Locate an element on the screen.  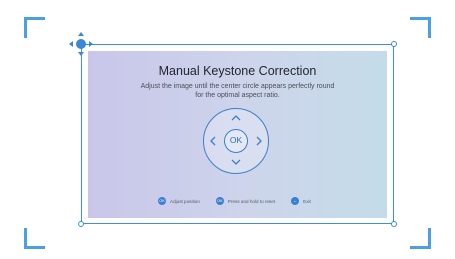
hint-adjust-position: OK Adjust position is located at coordinates (179, 201).